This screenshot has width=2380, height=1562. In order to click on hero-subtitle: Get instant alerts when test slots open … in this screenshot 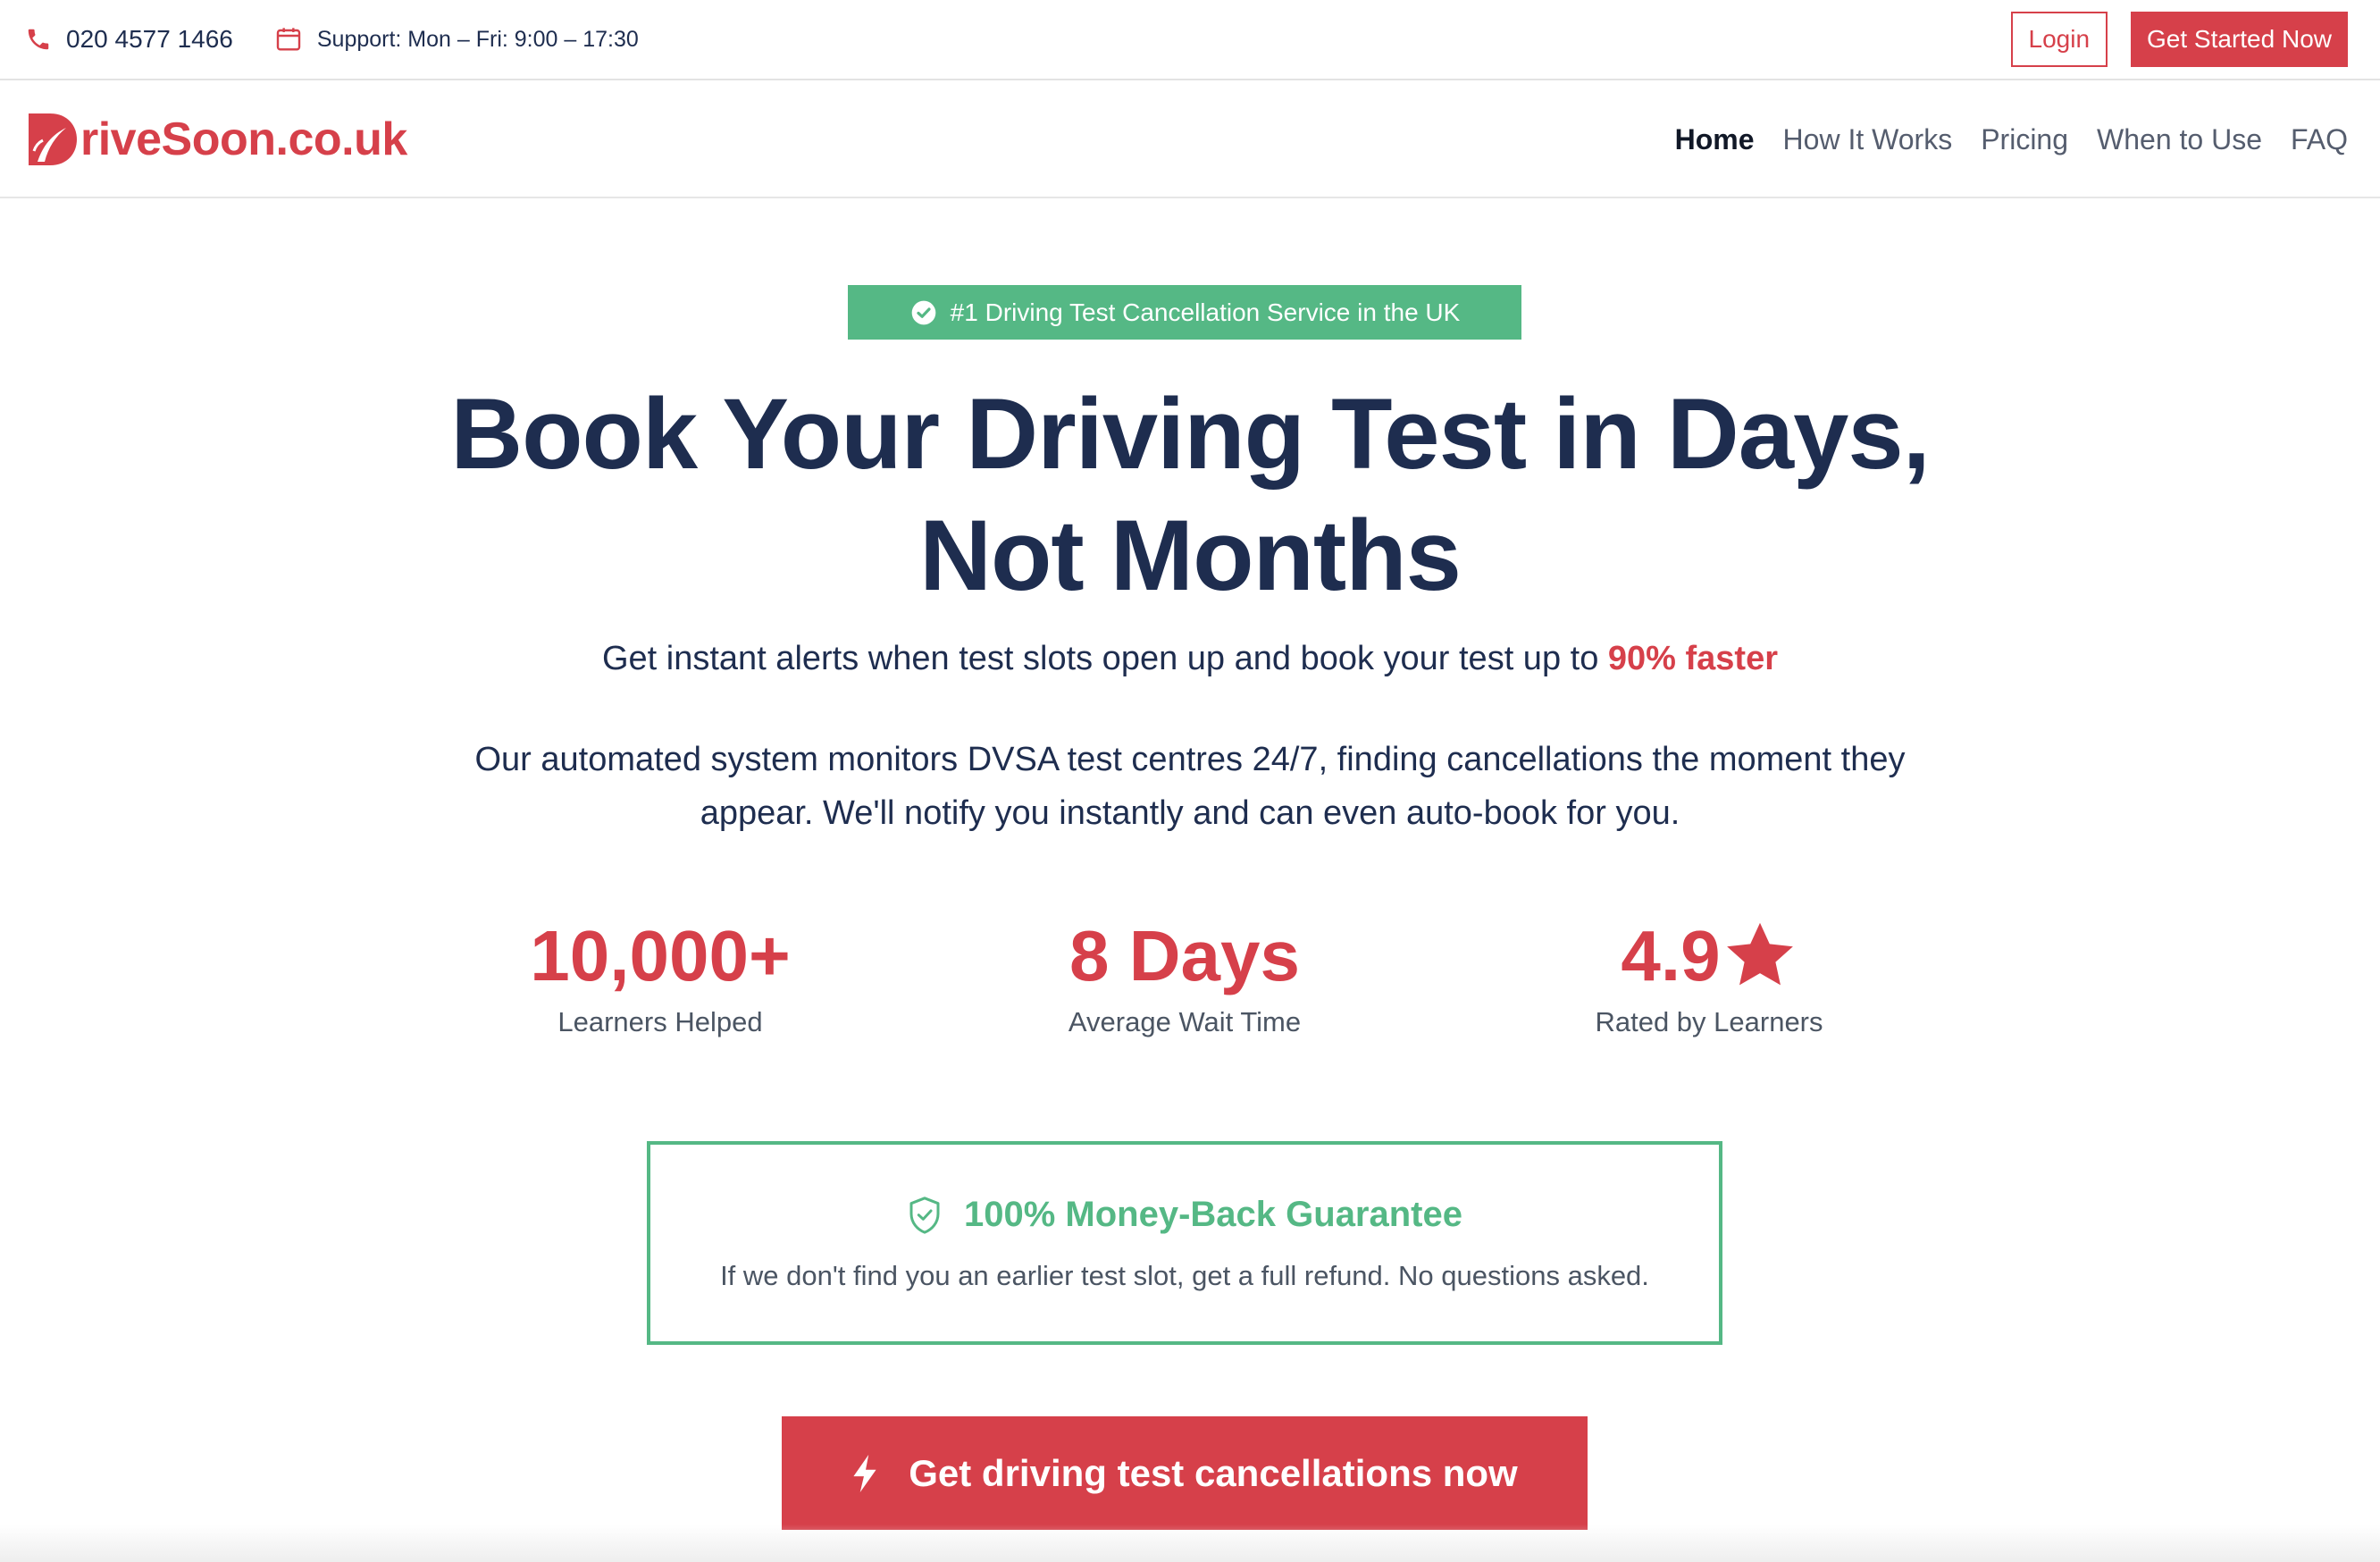, I will do `click(1190, 659)`.